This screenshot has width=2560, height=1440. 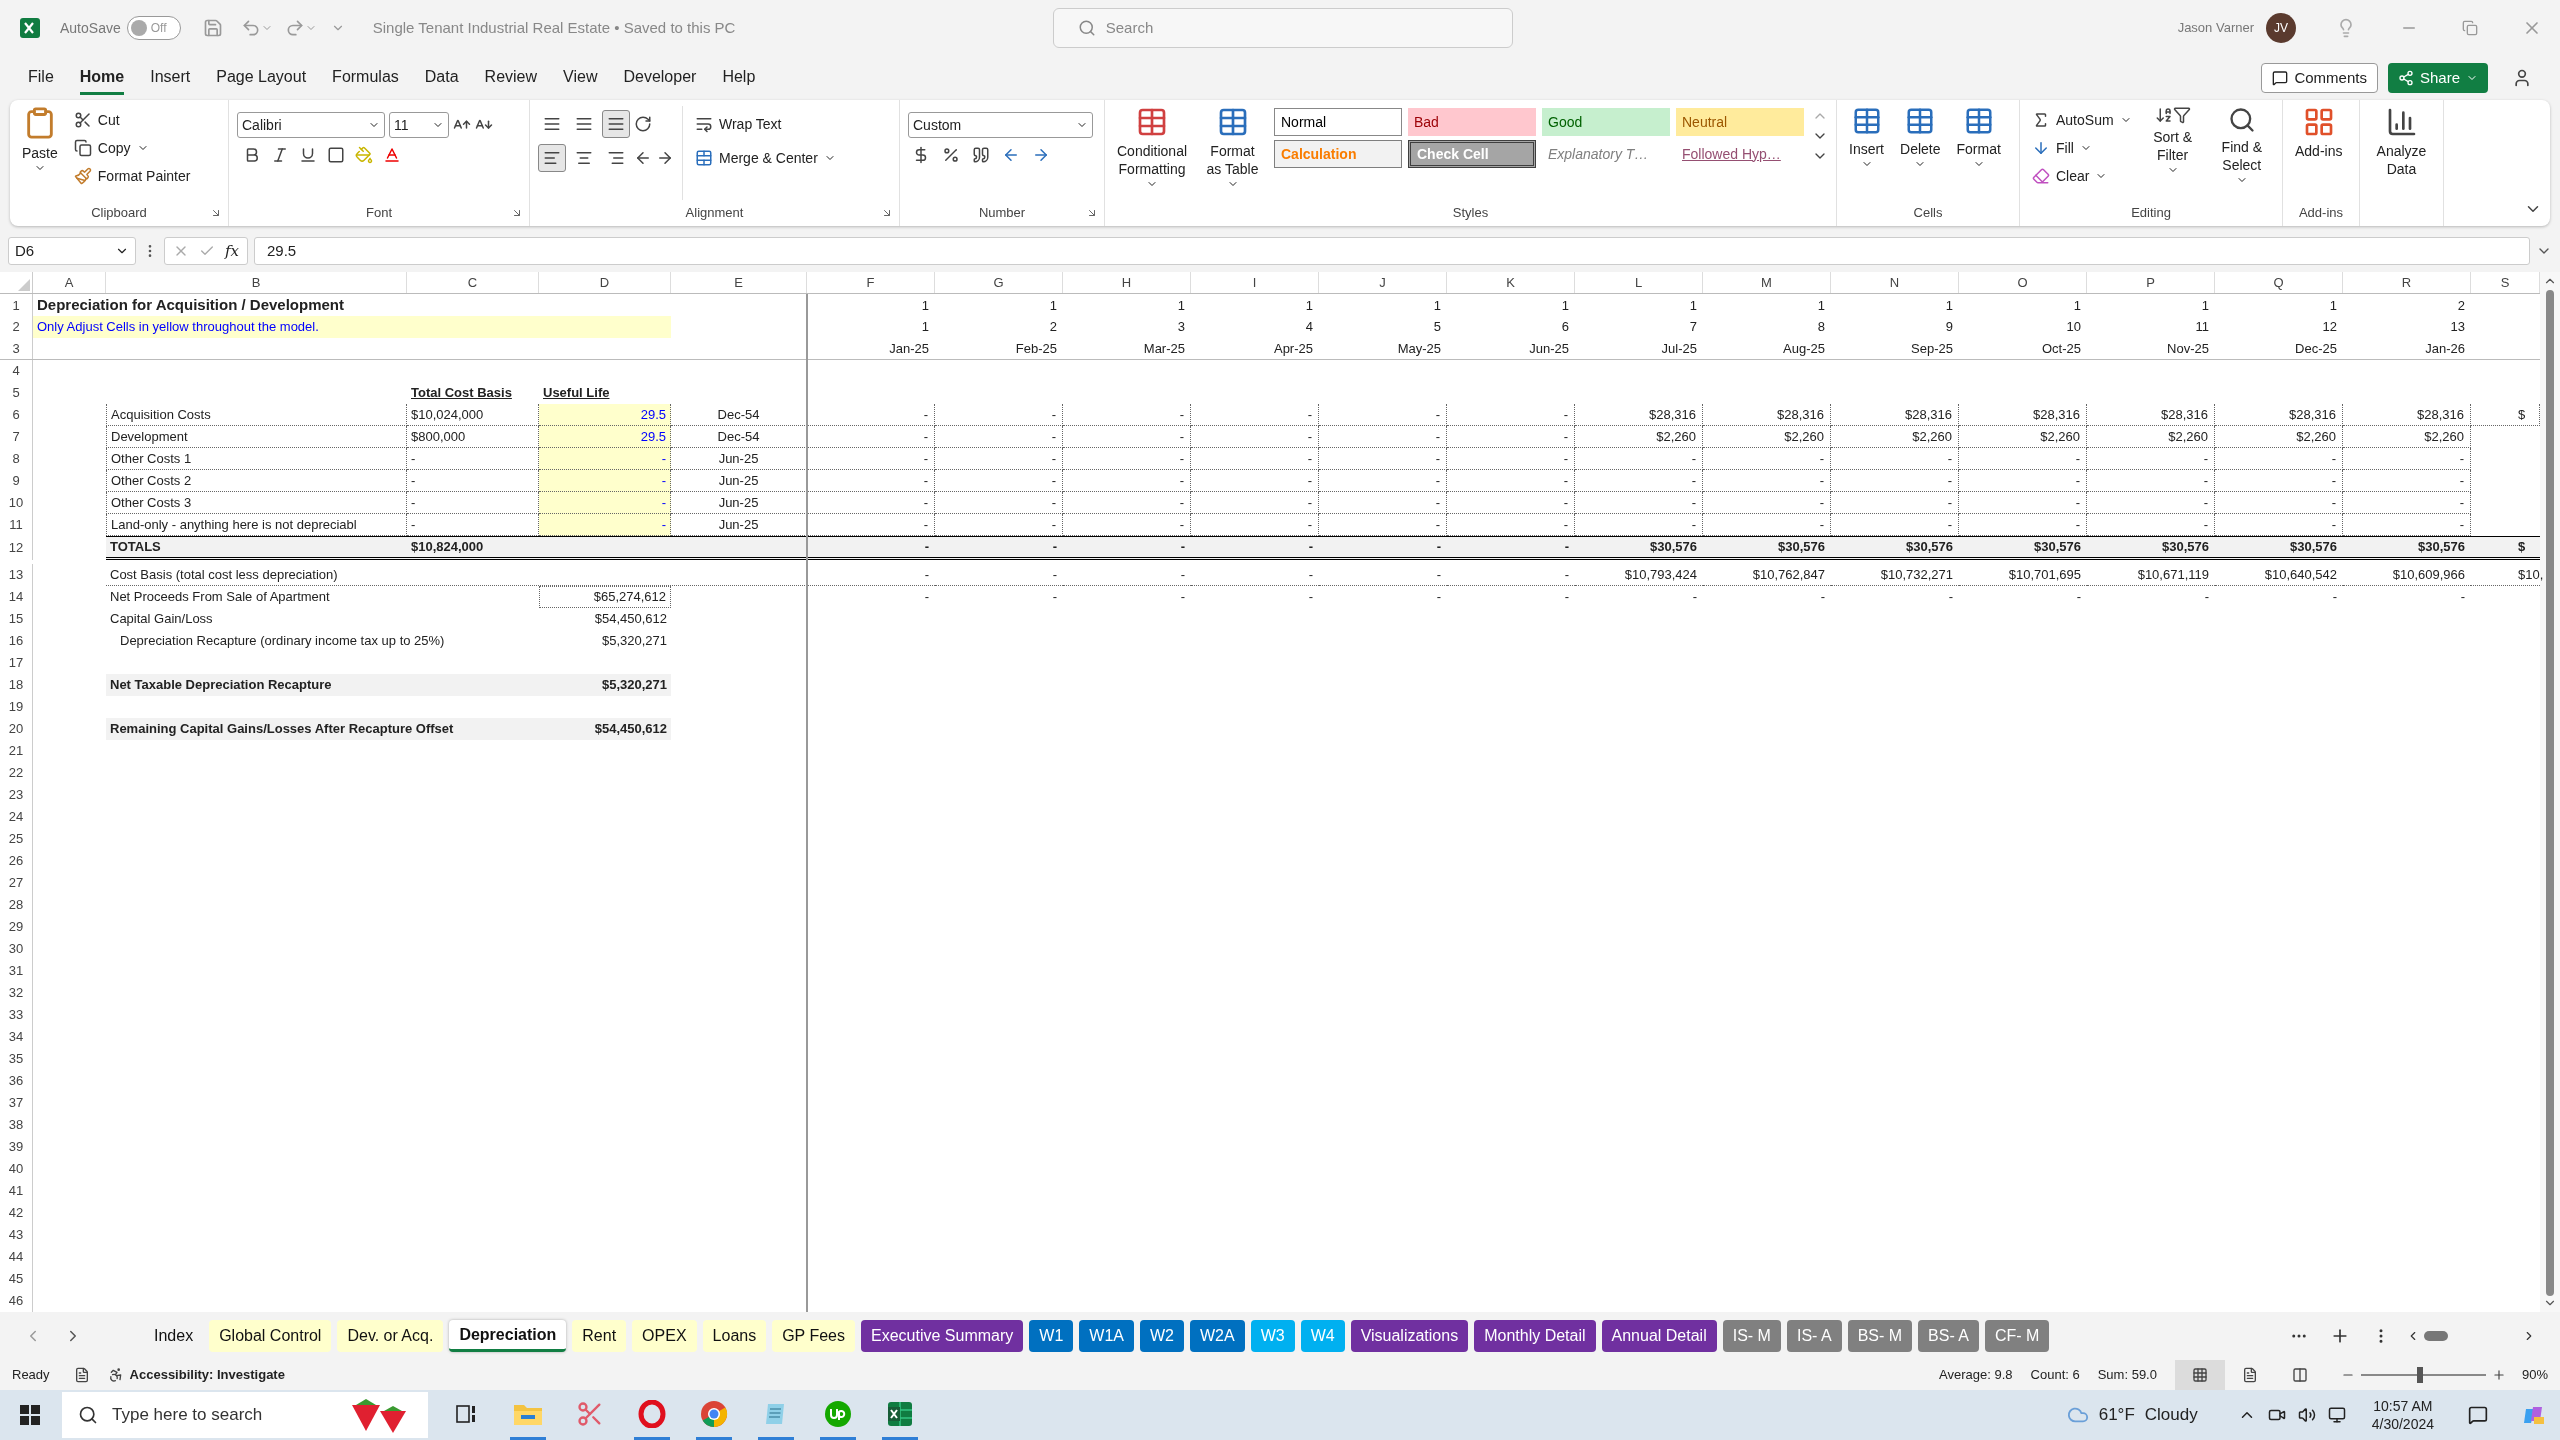 I want to click on autosum-button: AutoSum, so click(x=2082, y=120).